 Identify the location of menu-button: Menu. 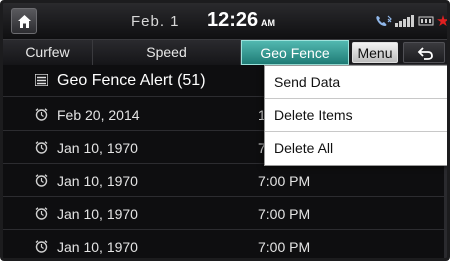
(375, 52).